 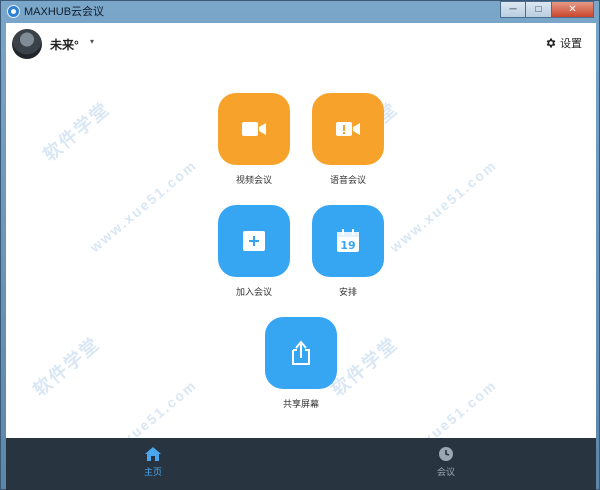 I want to click on home-icon, so click(x=153, y=454).